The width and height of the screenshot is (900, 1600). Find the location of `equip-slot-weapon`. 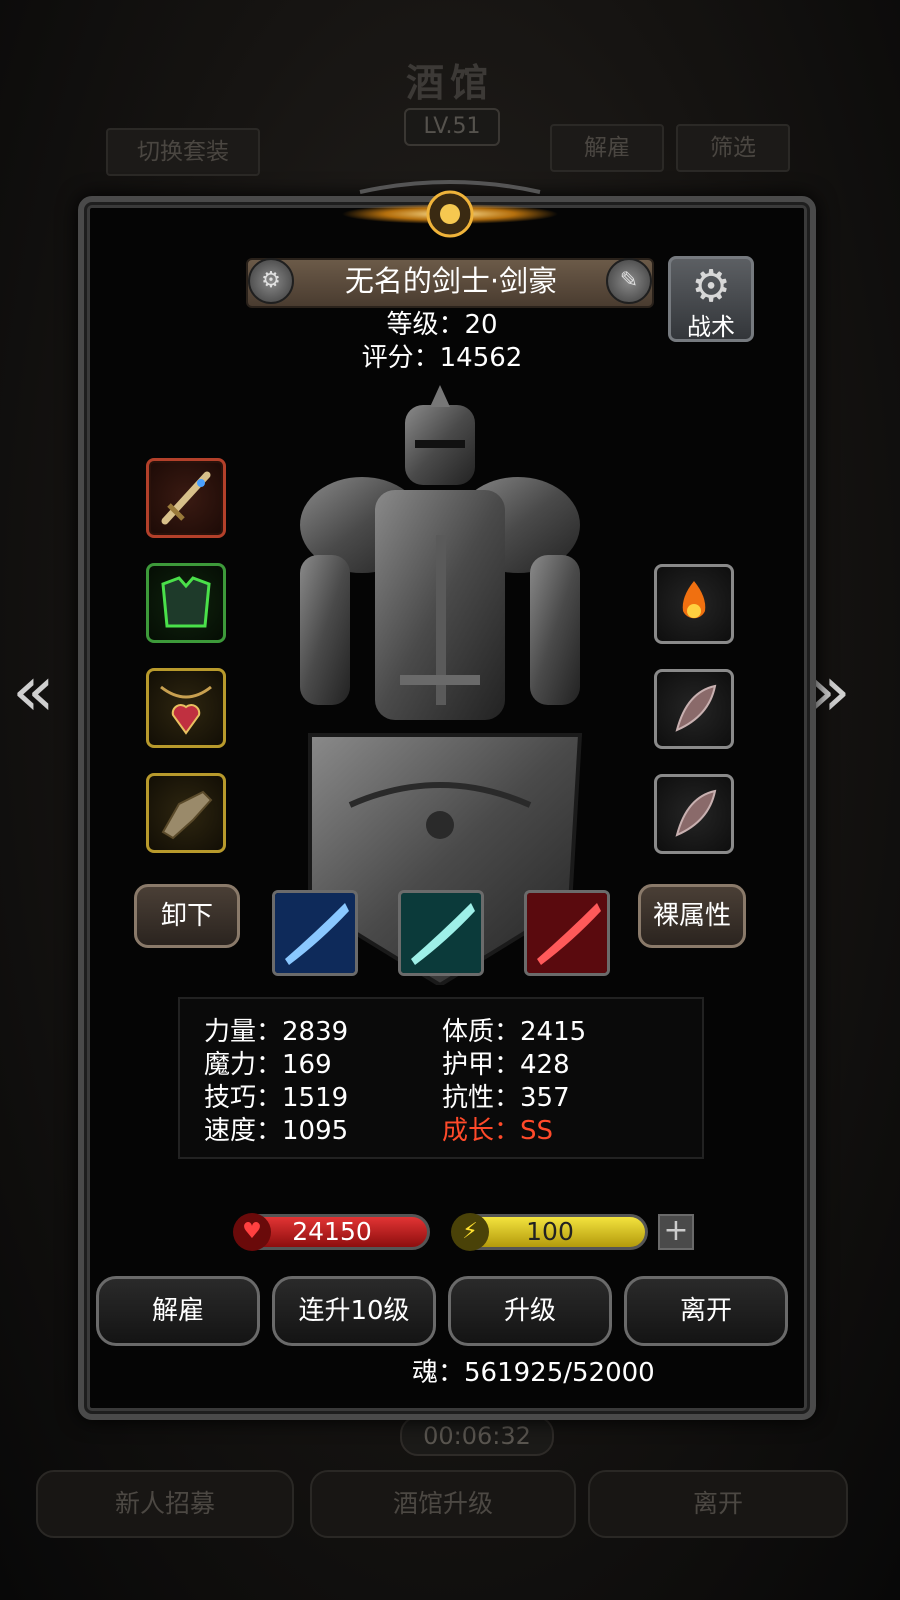

equip-slot-weapon is located at coordinates (186, 498).